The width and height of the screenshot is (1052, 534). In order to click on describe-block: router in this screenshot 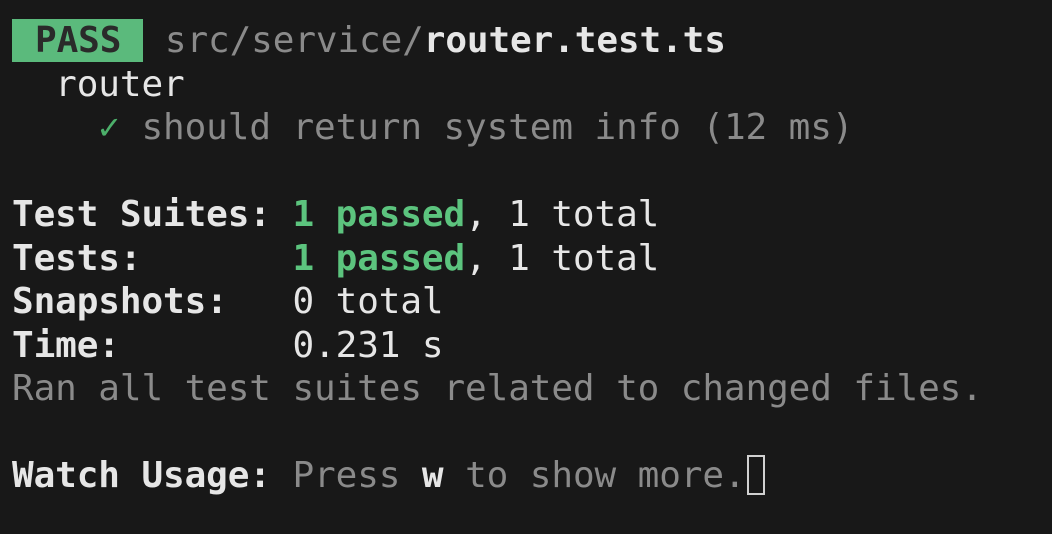, I will do `click(532, 85)`.